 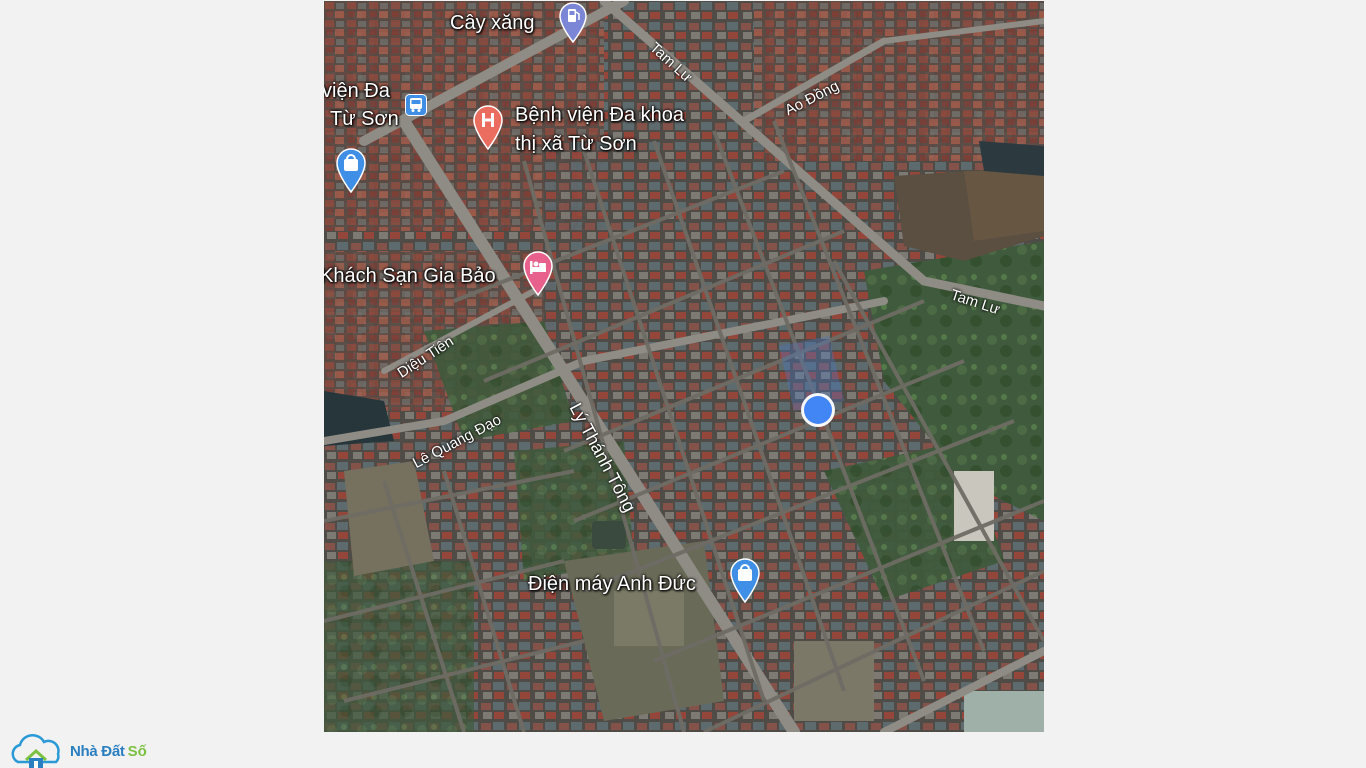 What do you see at coordinates (351, 170) in the screenshot?
I see `shopping-bag-pin-icon` at bounding box center [351, 170].